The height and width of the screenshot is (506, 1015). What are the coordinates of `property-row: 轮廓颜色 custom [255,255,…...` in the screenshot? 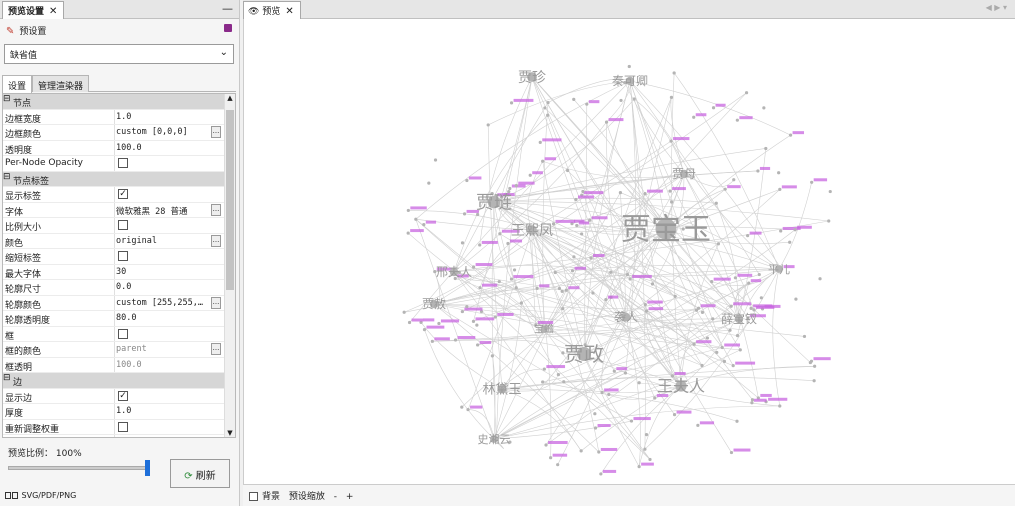 It's located at (119, 303).